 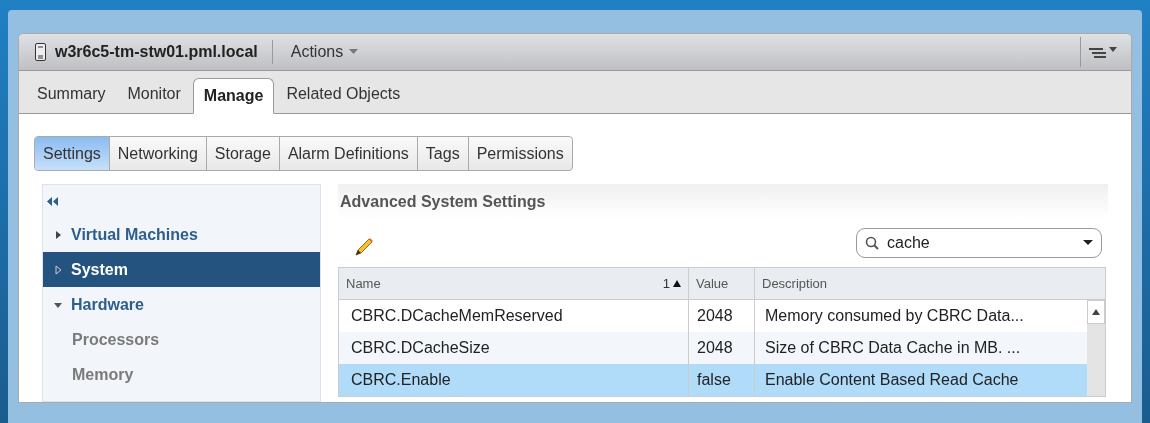 What do you see at coordinates (519, 153) in the screenshot?
I see `settings-tab: Permissions` at bounding box center [519, 153].